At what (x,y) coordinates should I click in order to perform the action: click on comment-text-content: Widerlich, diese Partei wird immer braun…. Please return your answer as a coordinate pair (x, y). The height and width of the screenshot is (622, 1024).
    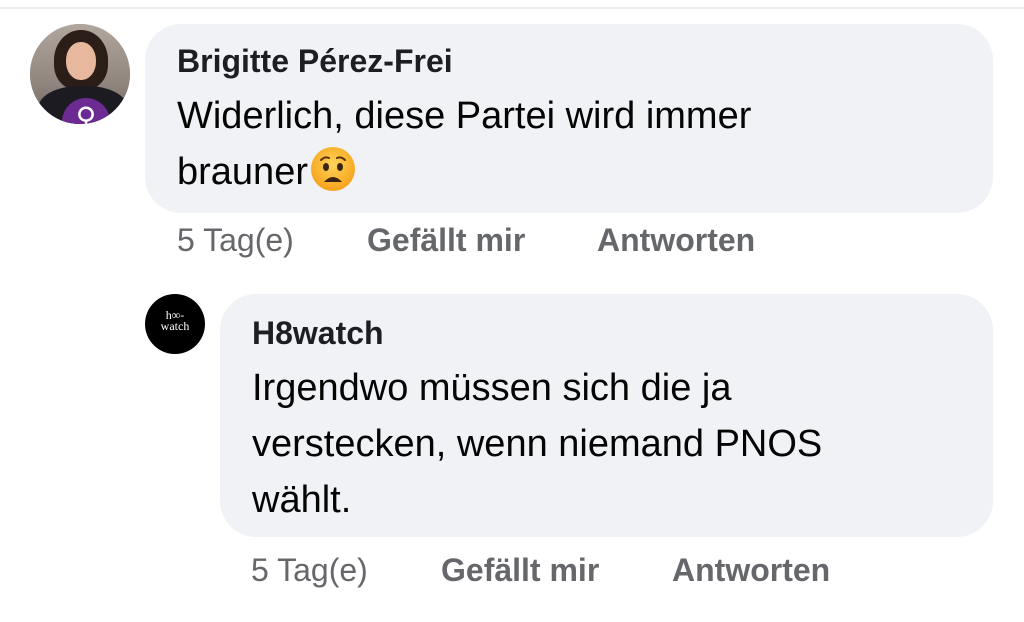
    Looking at the image, I should click on (464, 144).